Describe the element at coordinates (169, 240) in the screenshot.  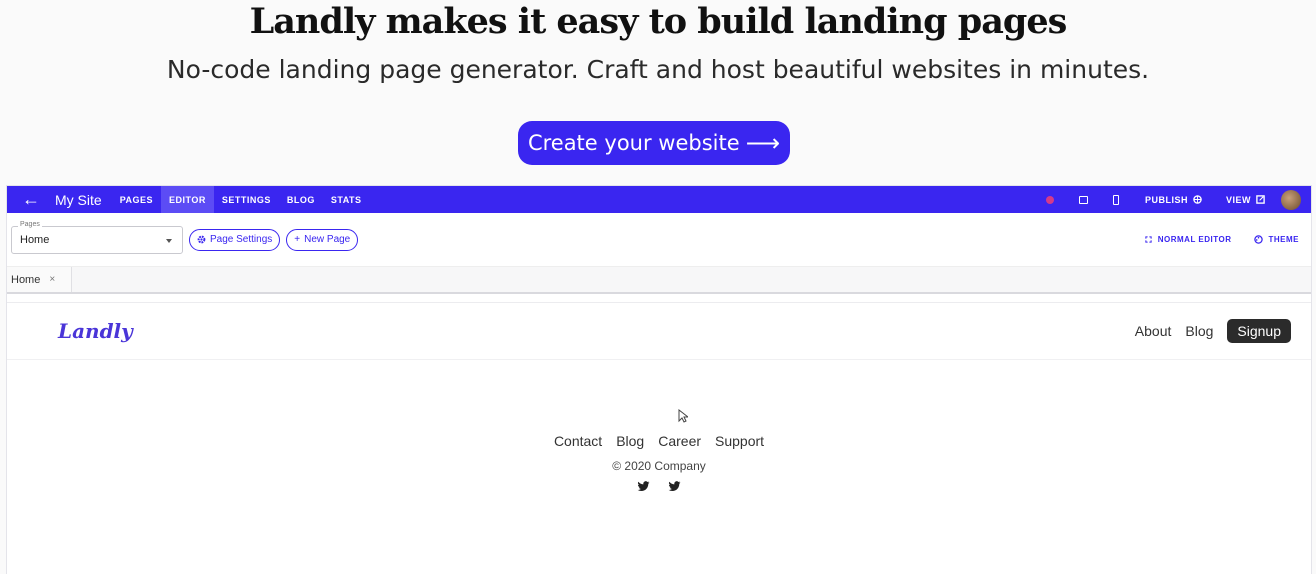
I see `caret-down-icon` at that location.